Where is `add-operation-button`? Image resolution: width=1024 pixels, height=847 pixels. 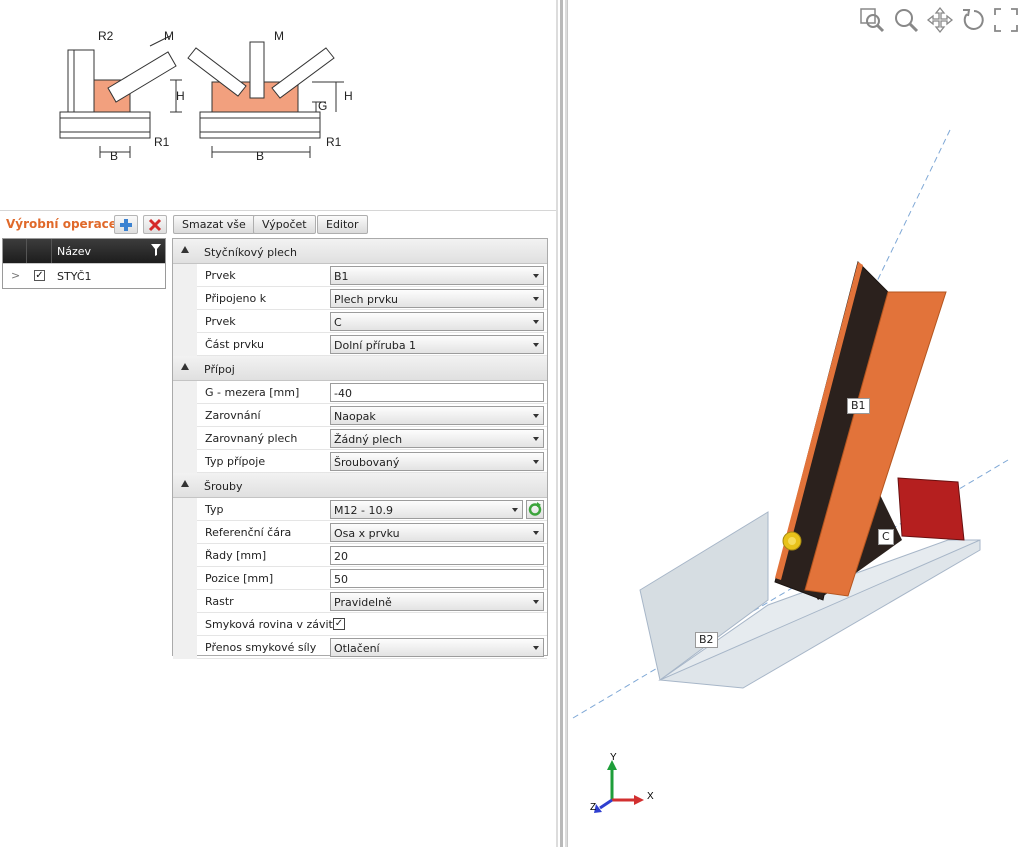 add-operation-button is located at coordinates (126, 224).